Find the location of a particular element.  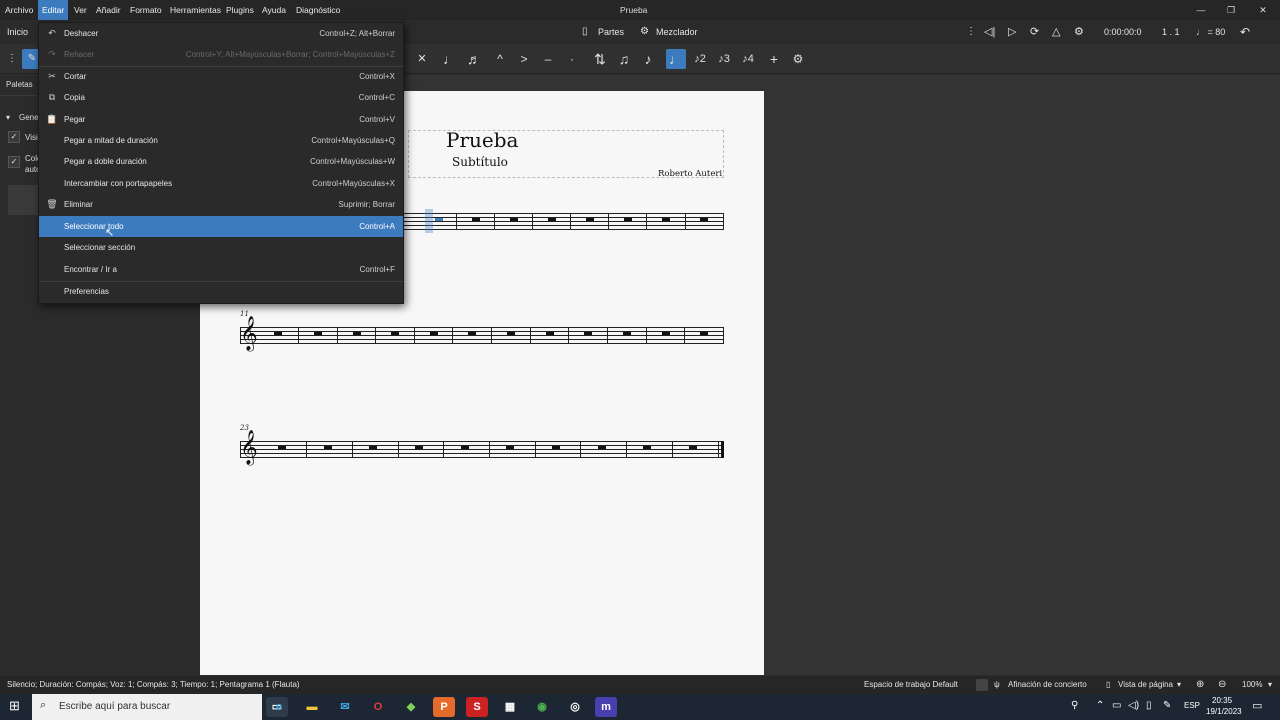

menu-item-paste: 📋 Pegar Control+V is located at coordinates (221, 119).